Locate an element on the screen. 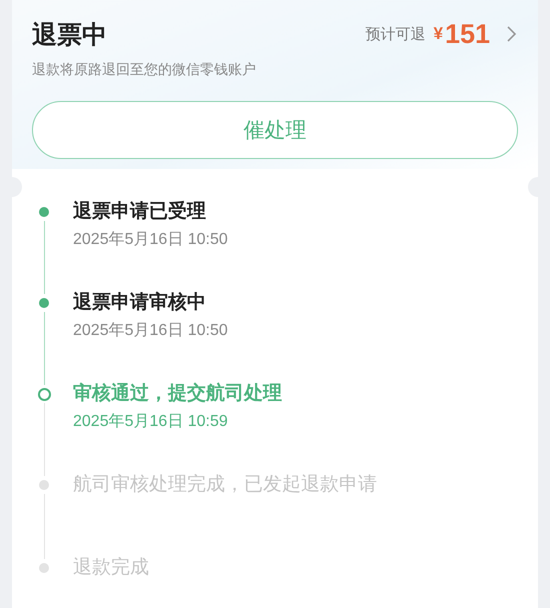 The height and width of the screenshot is (608, 550). step-time: 2025年5月16日 10:59 is located at coordinates (151, 422).